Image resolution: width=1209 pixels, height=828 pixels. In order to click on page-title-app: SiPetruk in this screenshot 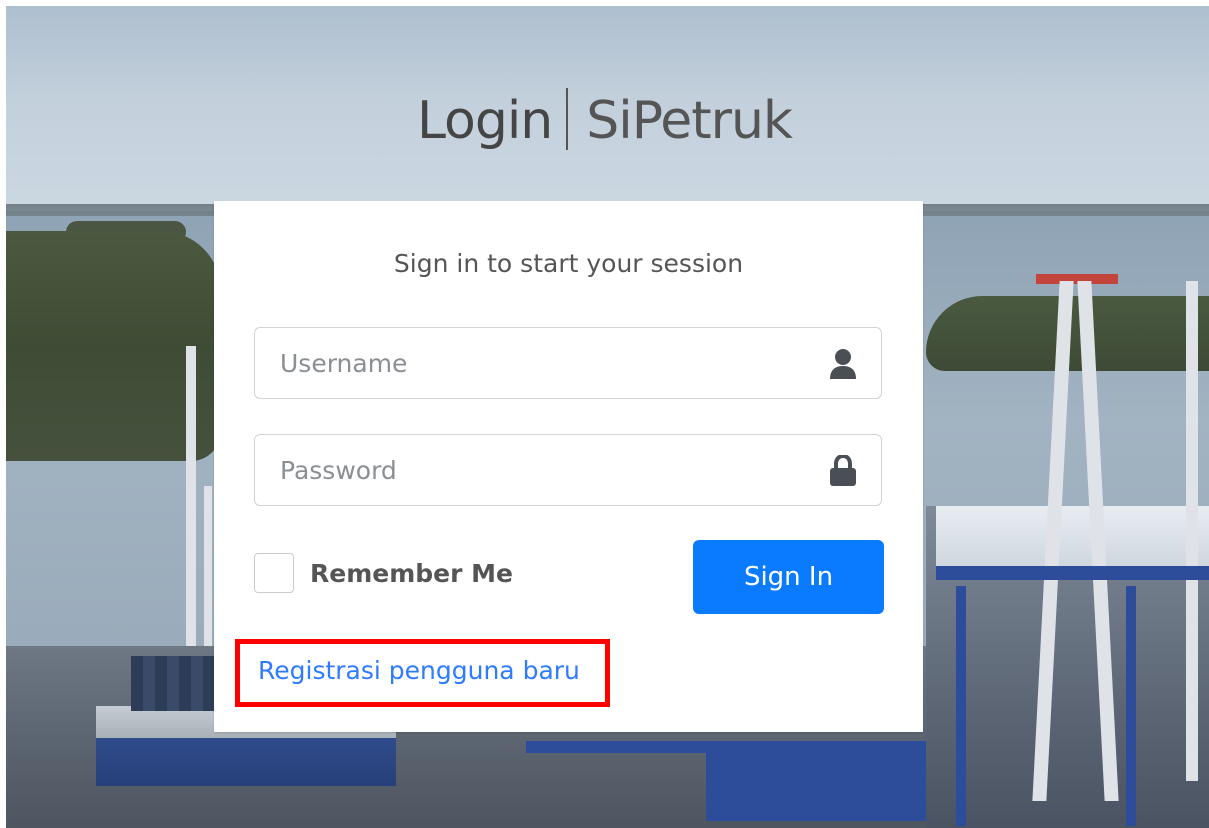, I will do `click(689, 121)`.